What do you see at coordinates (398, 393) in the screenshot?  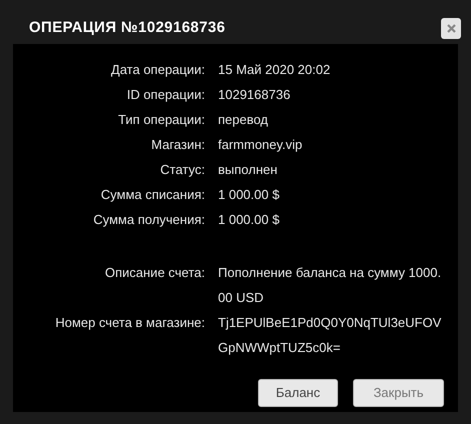 I see `dialog-button: Закрыть` at bounding box center [398, 393].